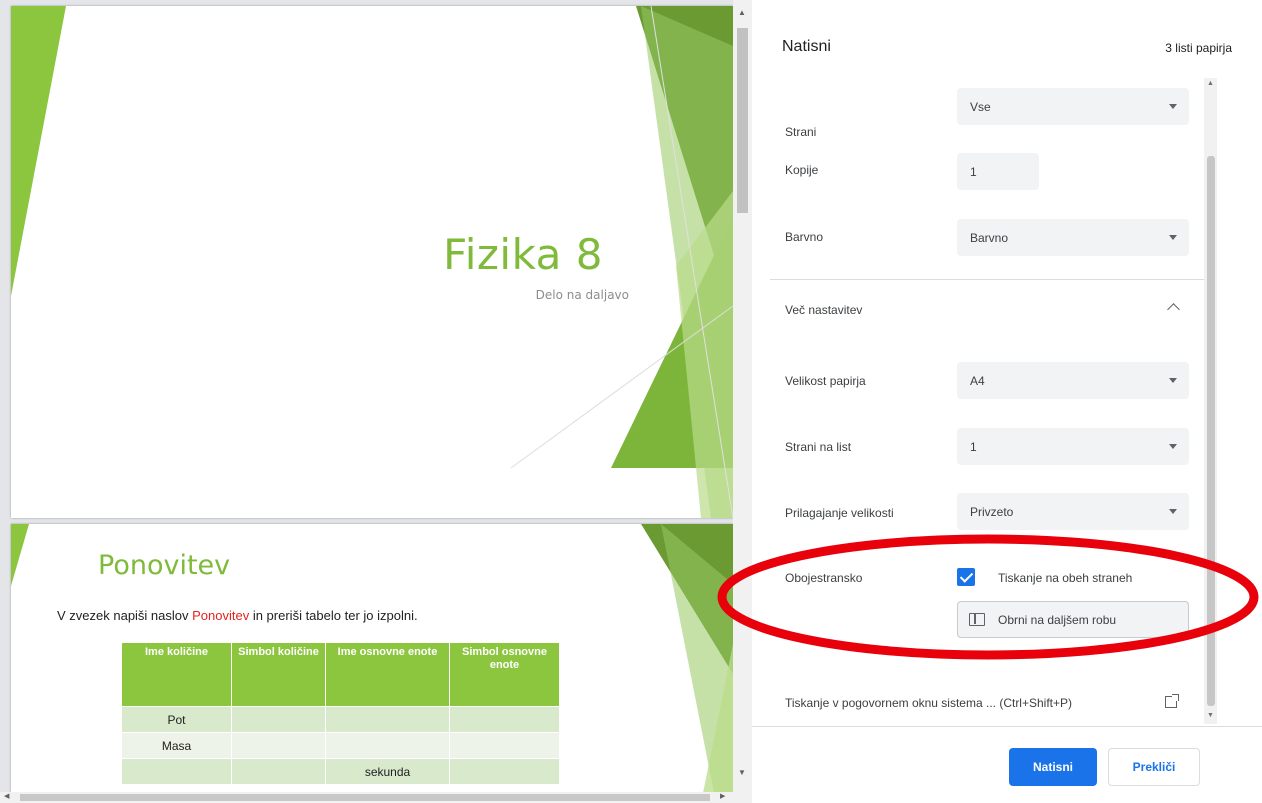 Image resolution: width=1262 pixels, height=803 pixels. Describe the element at coordinates (504, 674) in the screenshot. I see `table-header: Simbol osnovne enote` at that location.